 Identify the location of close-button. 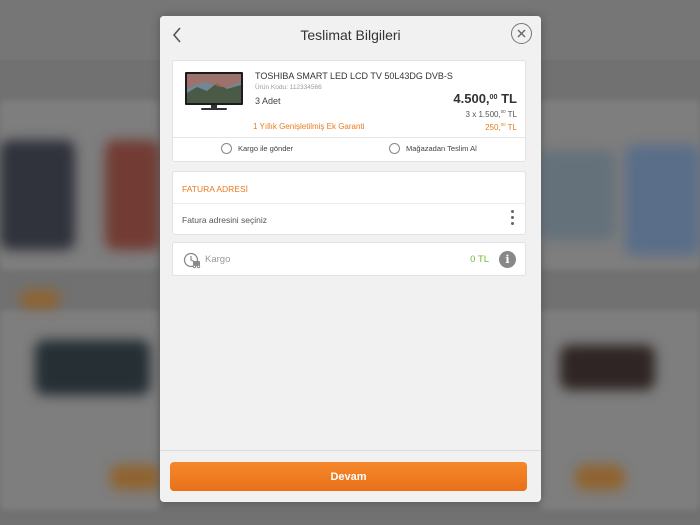
(521, 33).